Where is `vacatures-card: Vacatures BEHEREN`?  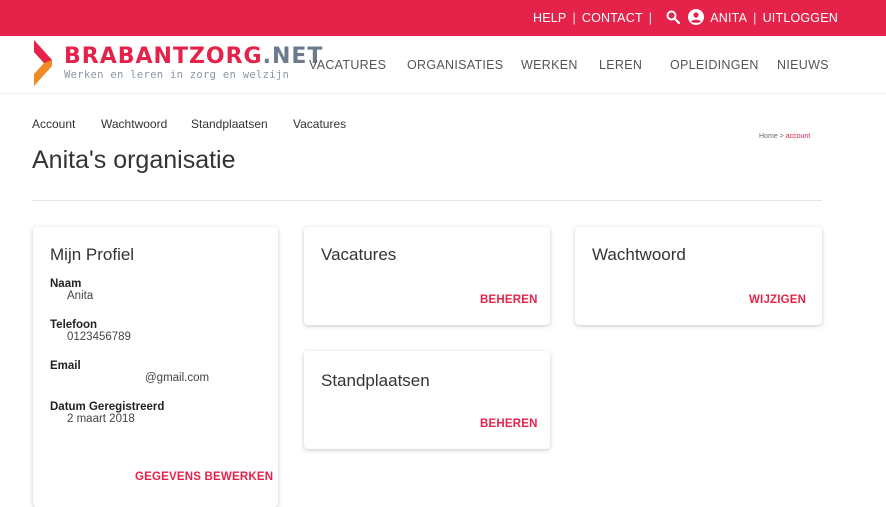 vacatures-card: Vacatures BEHEREN is located at coordinates (427, 276).